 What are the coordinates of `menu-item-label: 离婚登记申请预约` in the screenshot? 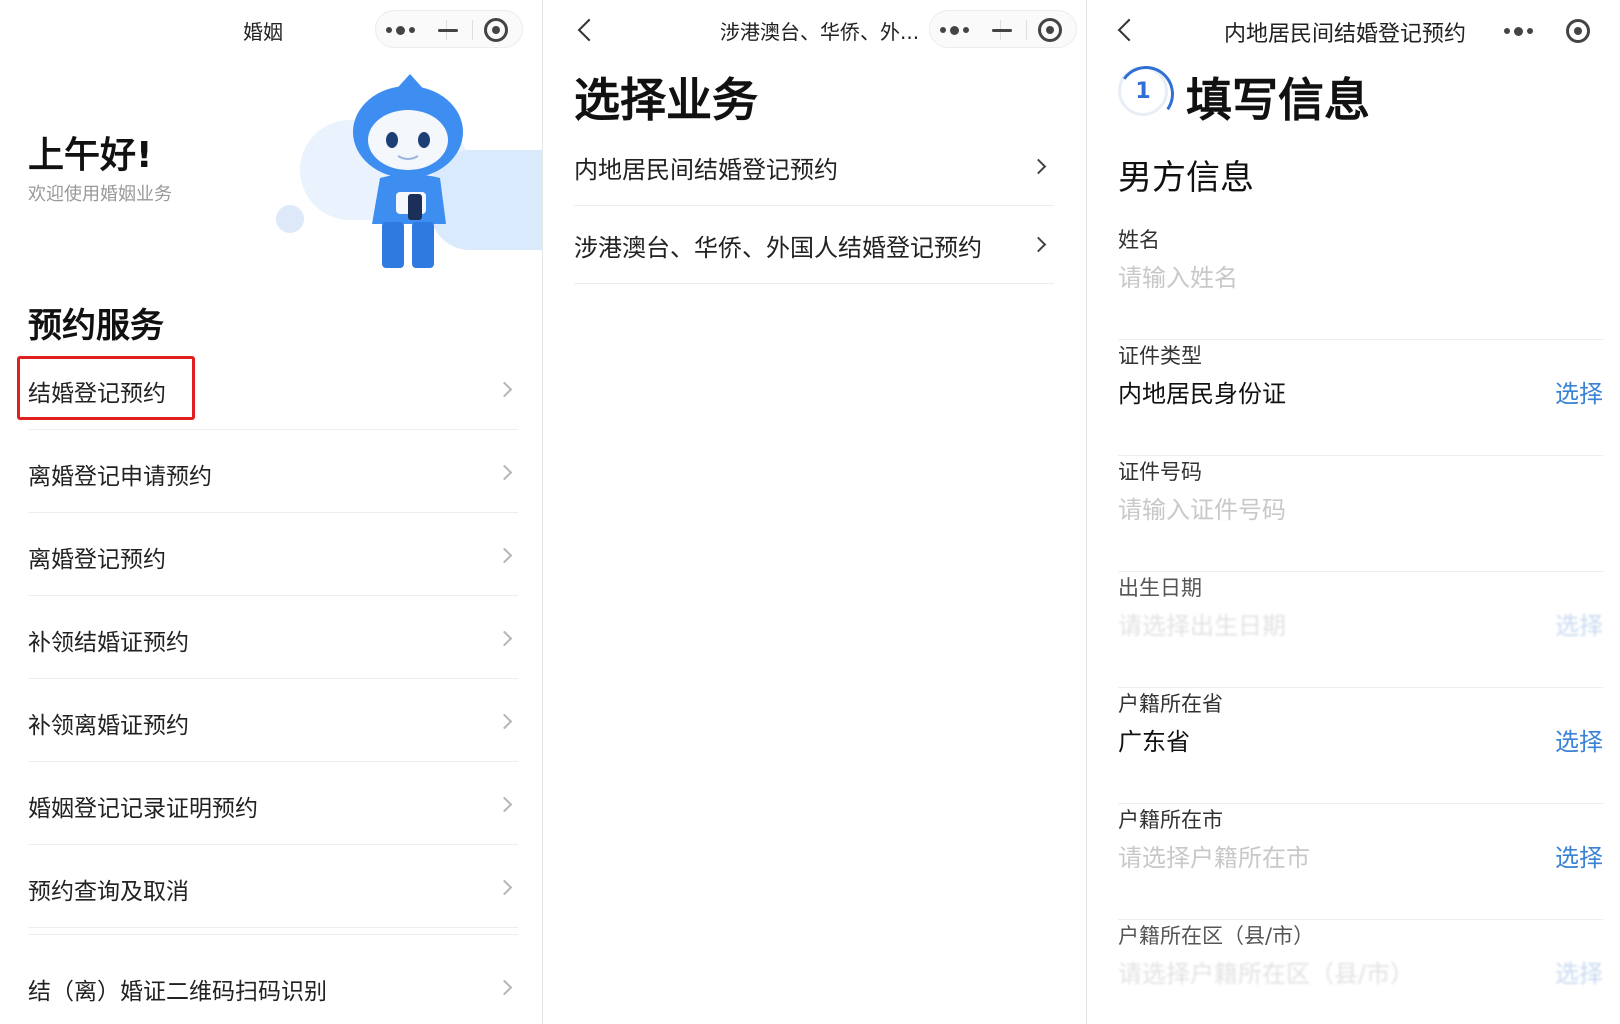 It's located at (120, 477).